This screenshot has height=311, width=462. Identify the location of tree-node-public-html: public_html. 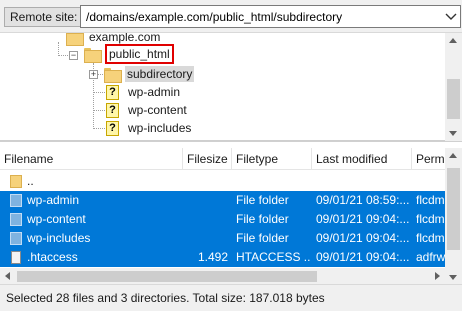
(129, 54).